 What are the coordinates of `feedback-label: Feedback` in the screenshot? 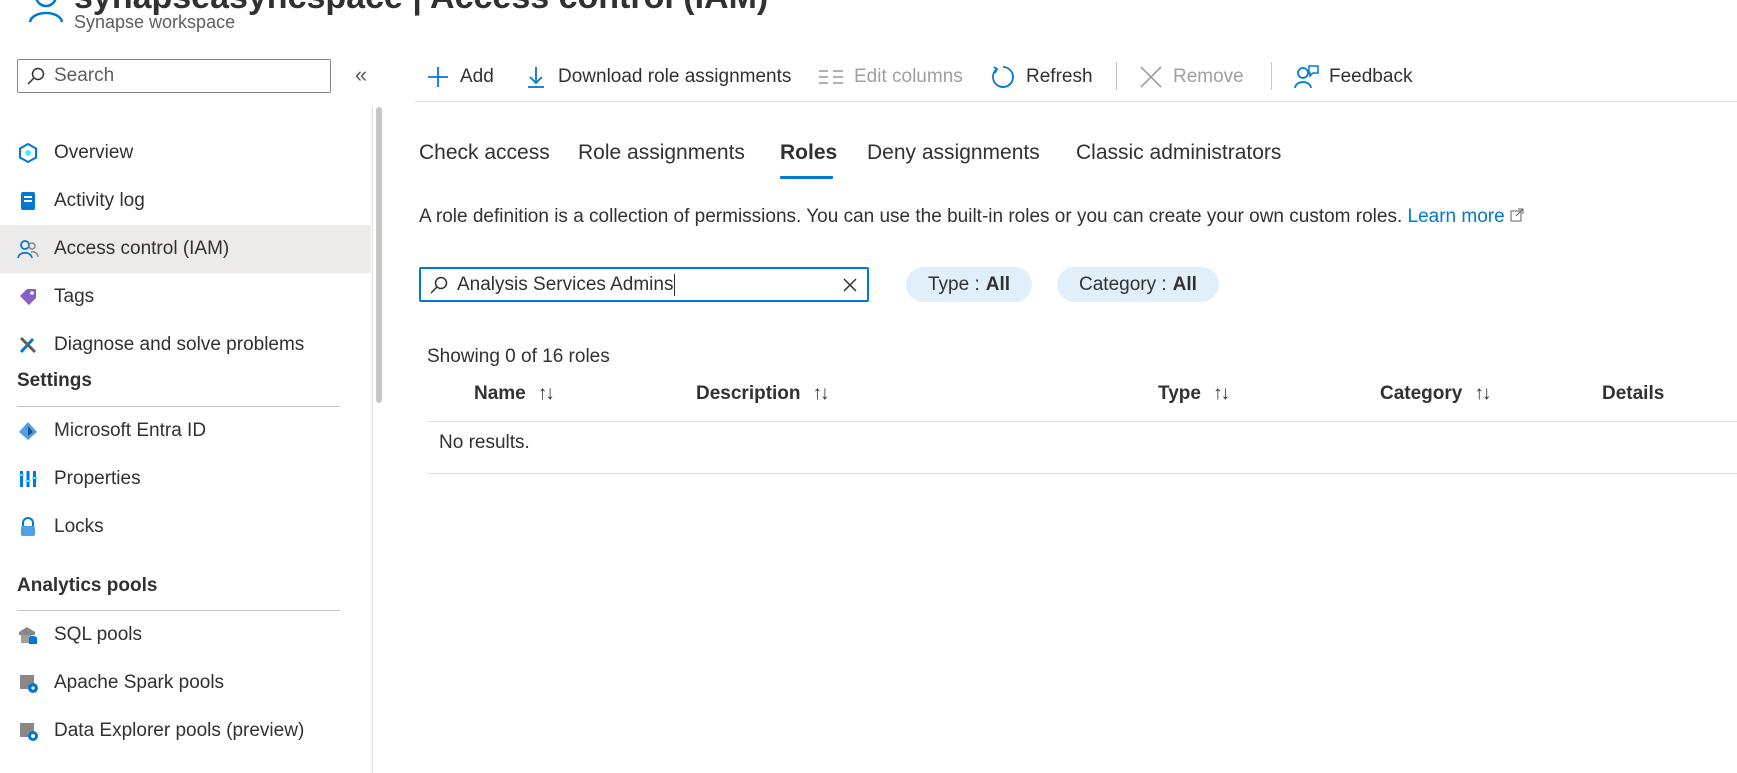 It's located at (1371, 76).